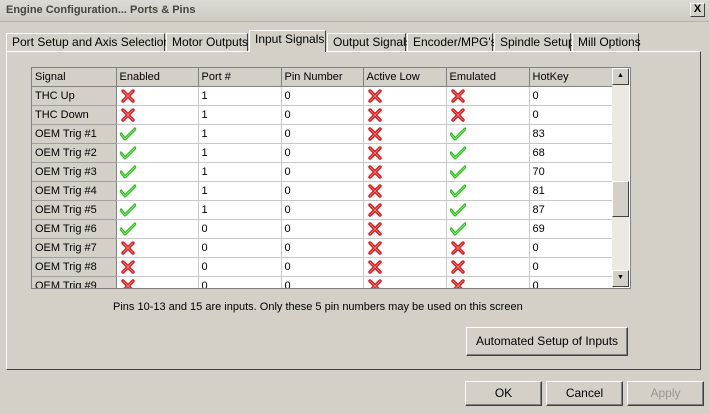 The width and height of the screenshot is (709, 414). Describe the element at coordinates (74, 191) in the screenshot. I see `signal-cell: OEM Trig #4` at that location.